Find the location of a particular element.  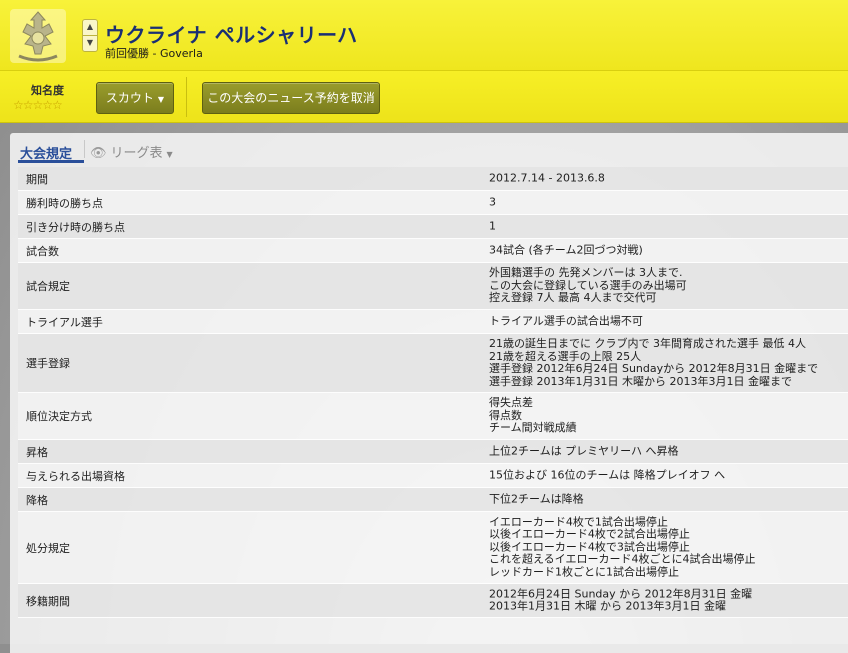

competition-switcher: ▲ ▼ is located at coordinates (90, 35).